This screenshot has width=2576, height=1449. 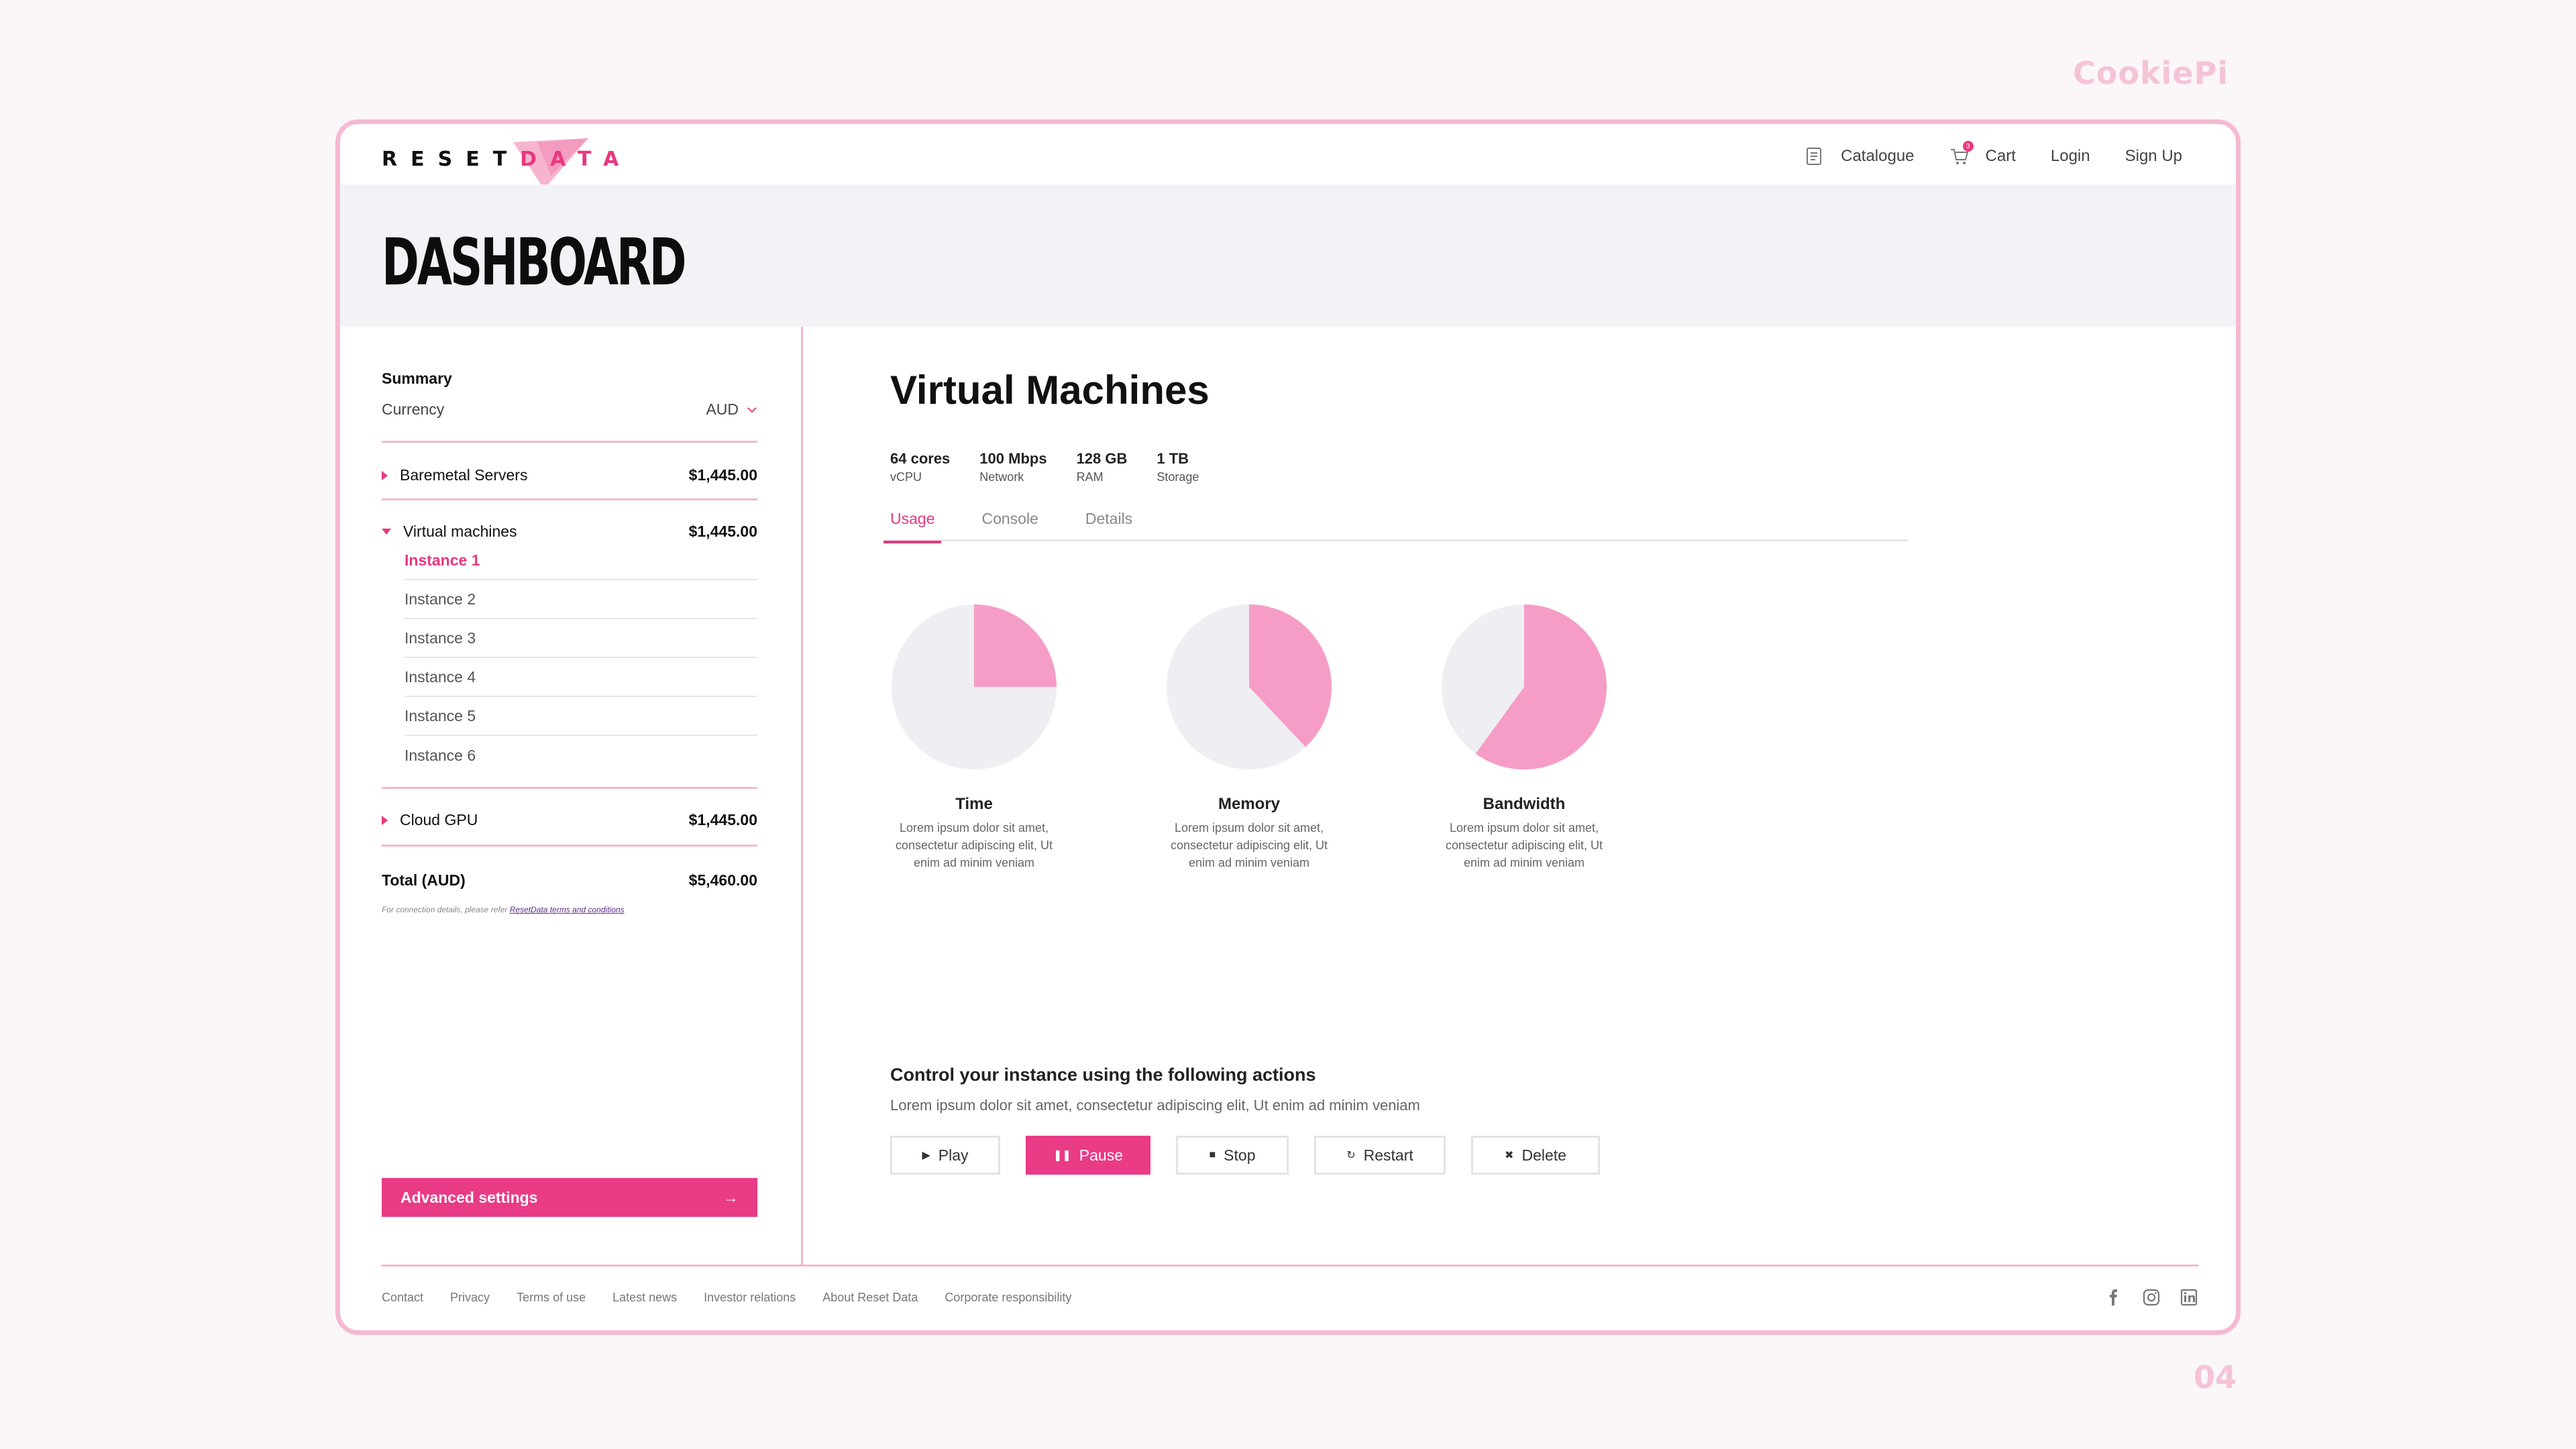 I want to click on restart-button: ↻ Restart, so click(x=1380, y=1155).